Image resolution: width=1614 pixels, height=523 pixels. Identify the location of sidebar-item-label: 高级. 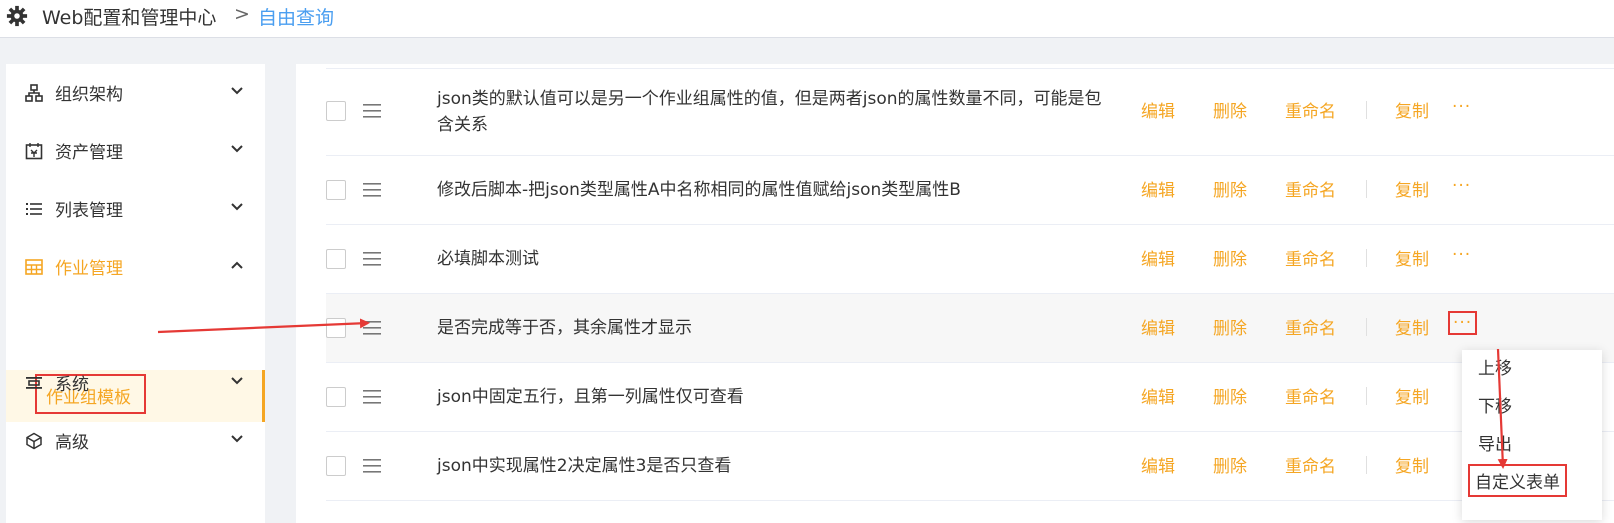
(72, 443).